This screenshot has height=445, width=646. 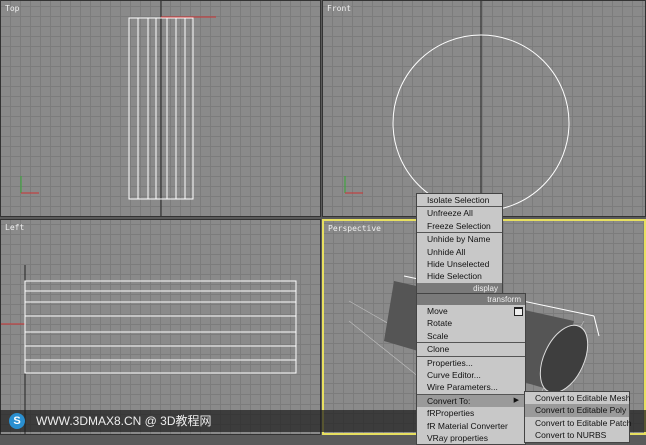 What do you see at coordinates (578, 423) in the screenshot?
I see `submenu-item-editable-patch: Convert to Editable Patch` at bounding box center [578, 423].